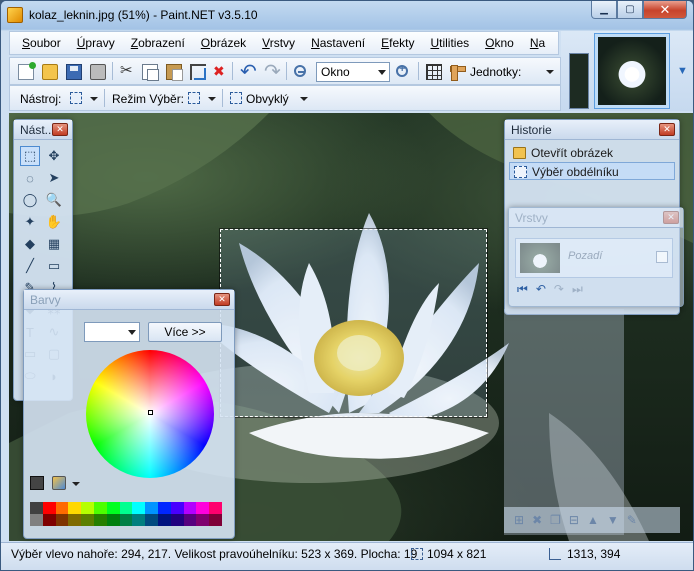 The height and width of the screenshot is (571, 694). Describe the element at coordinates (267, 99) in the screenshot. I see `antialias-label: Obvyklý` at that location.